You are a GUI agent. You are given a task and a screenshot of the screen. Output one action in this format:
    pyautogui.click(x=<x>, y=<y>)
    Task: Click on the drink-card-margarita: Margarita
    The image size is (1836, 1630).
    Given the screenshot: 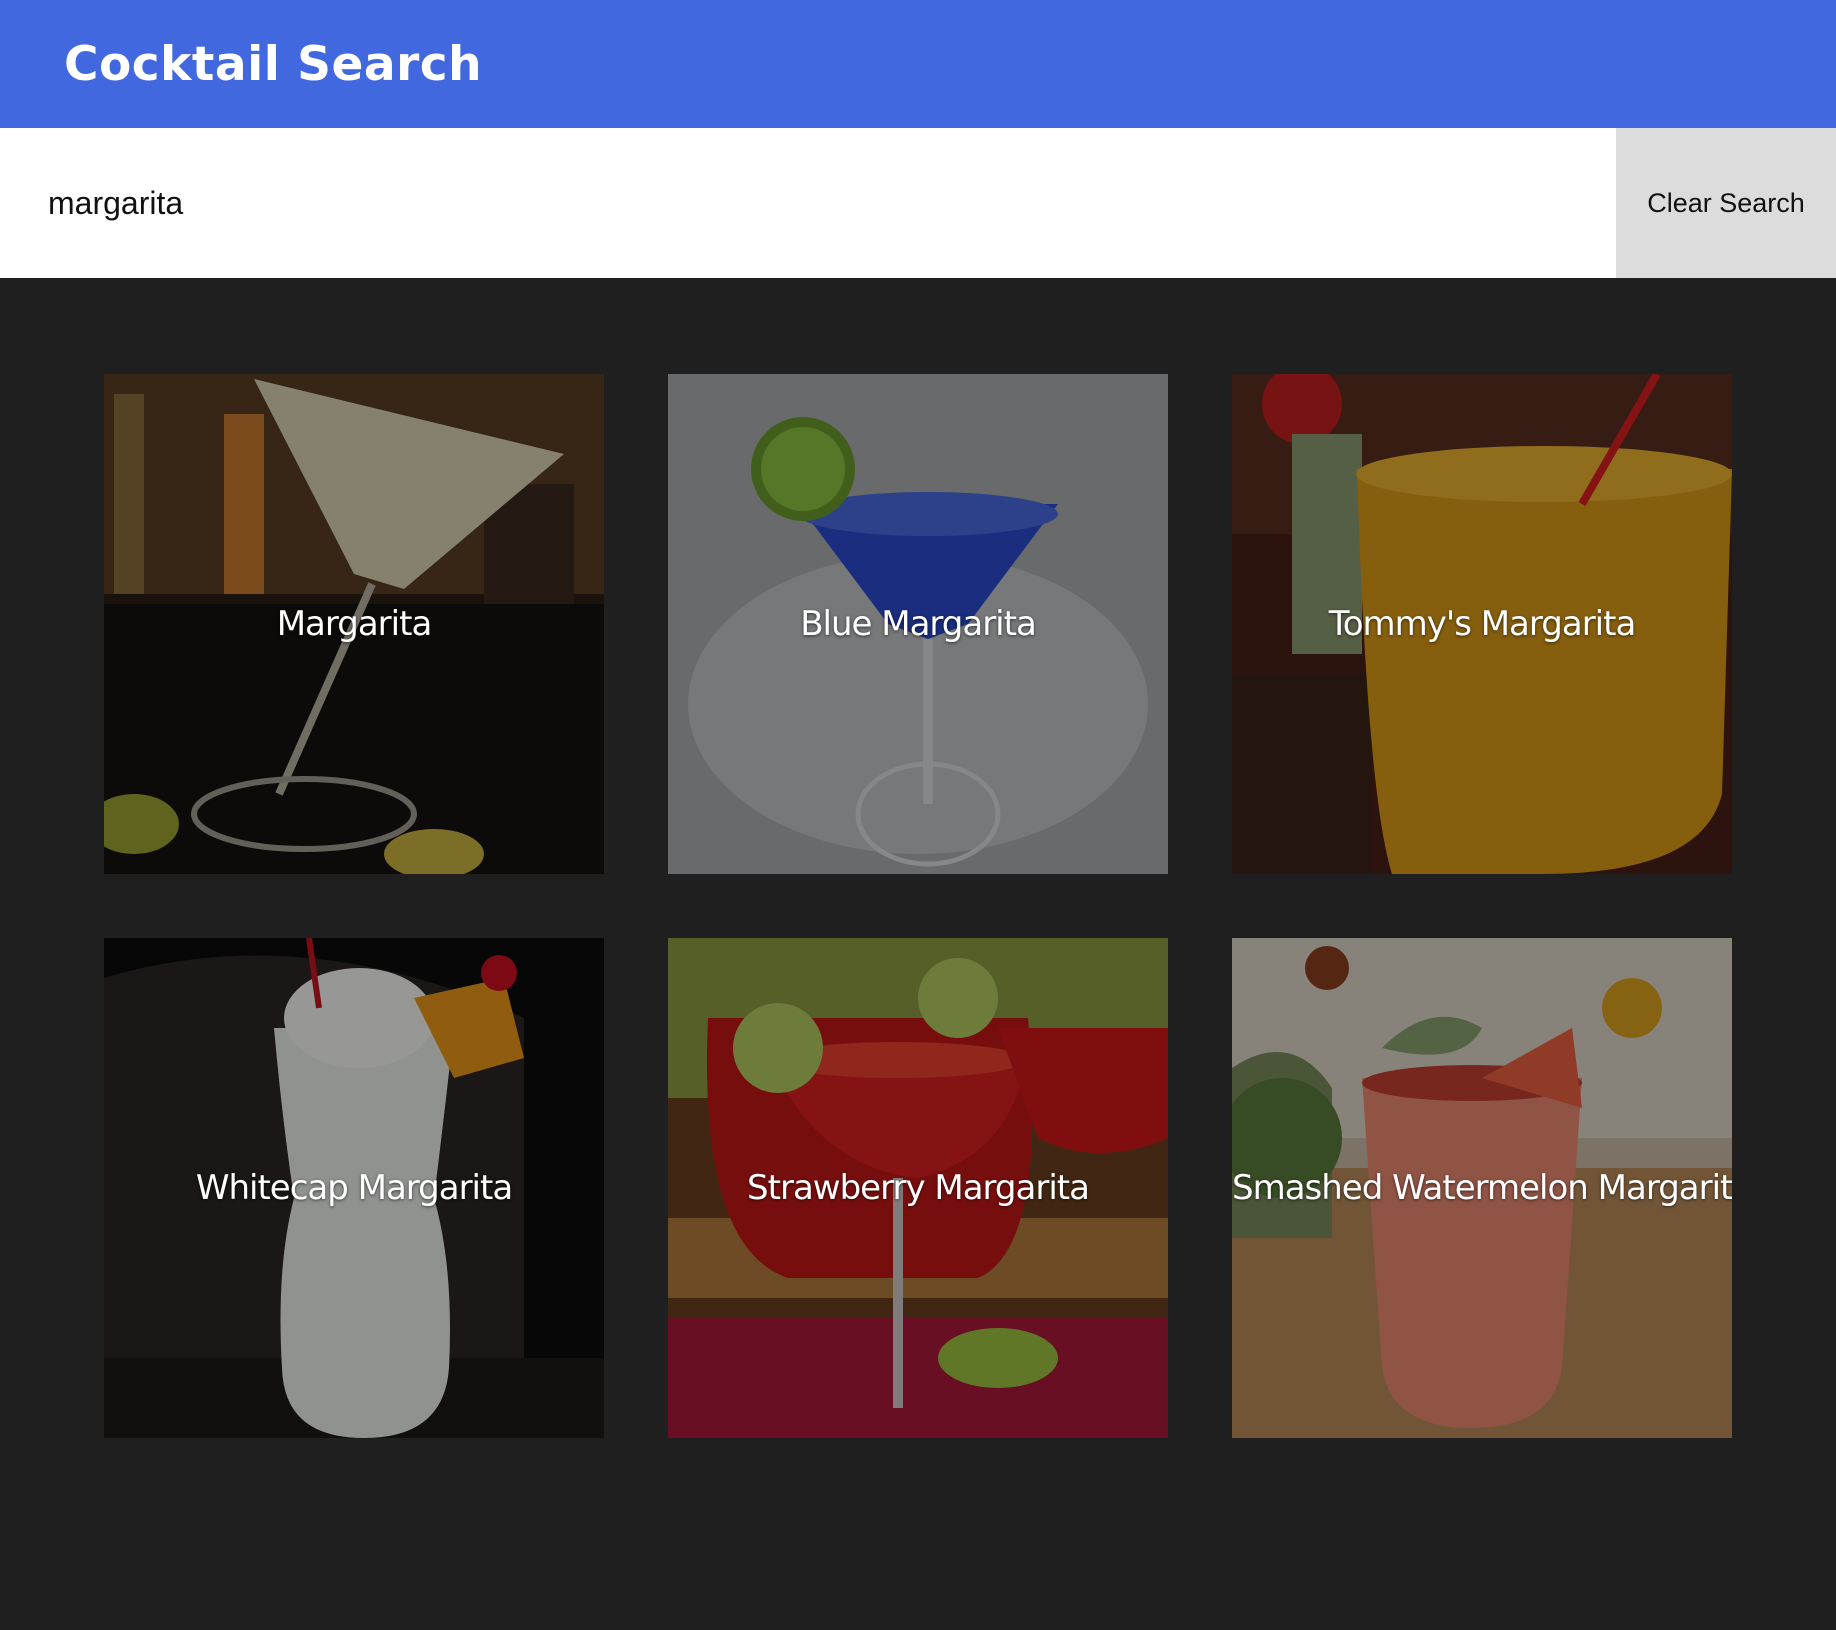 What is the action you would take?
    pyautogui.click(x=354, y=624)
    